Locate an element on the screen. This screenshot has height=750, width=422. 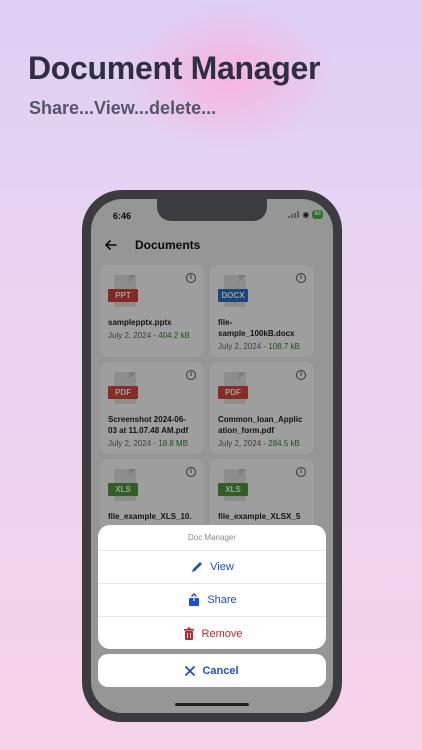
share-icon is located at coordinates (194, 599).